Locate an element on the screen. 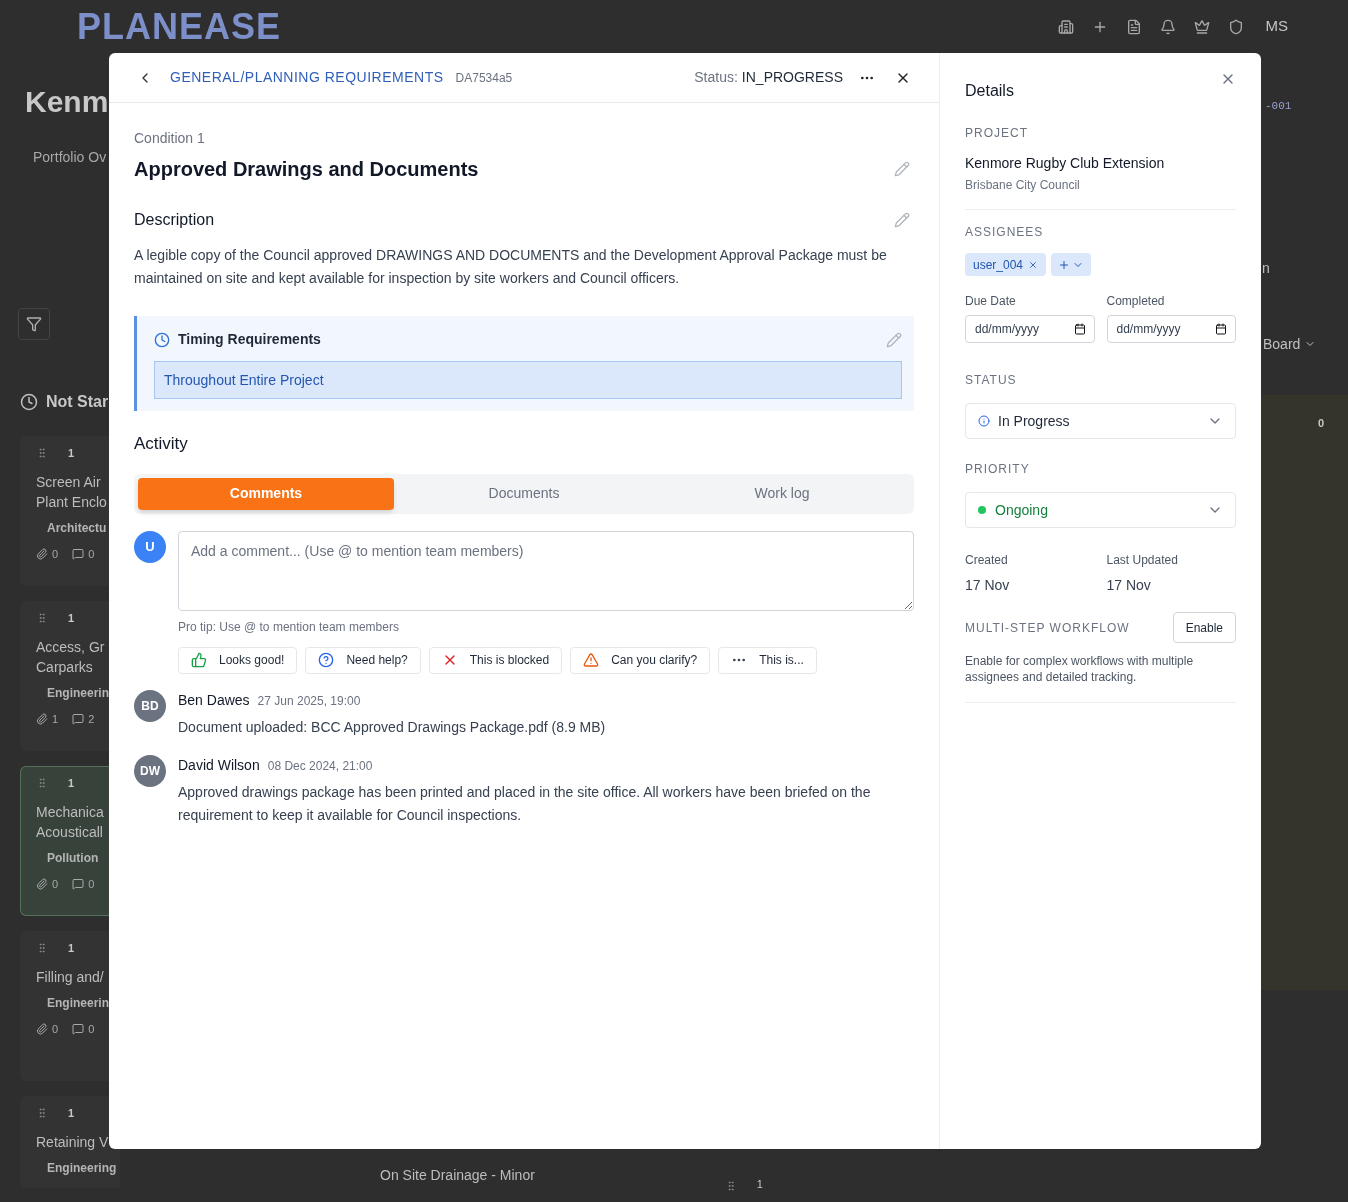  logo: PLANEASE is located at coordinates (179, 26).